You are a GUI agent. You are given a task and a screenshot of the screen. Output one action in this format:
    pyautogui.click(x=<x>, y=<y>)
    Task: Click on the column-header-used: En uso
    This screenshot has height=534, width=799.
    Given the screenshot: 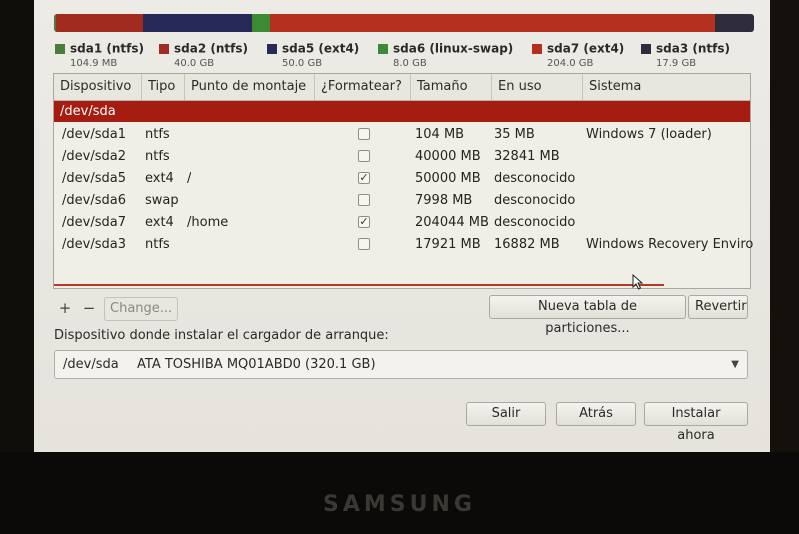 What is the action you would take?
    pyautogui.click(x=537, y=87)
    